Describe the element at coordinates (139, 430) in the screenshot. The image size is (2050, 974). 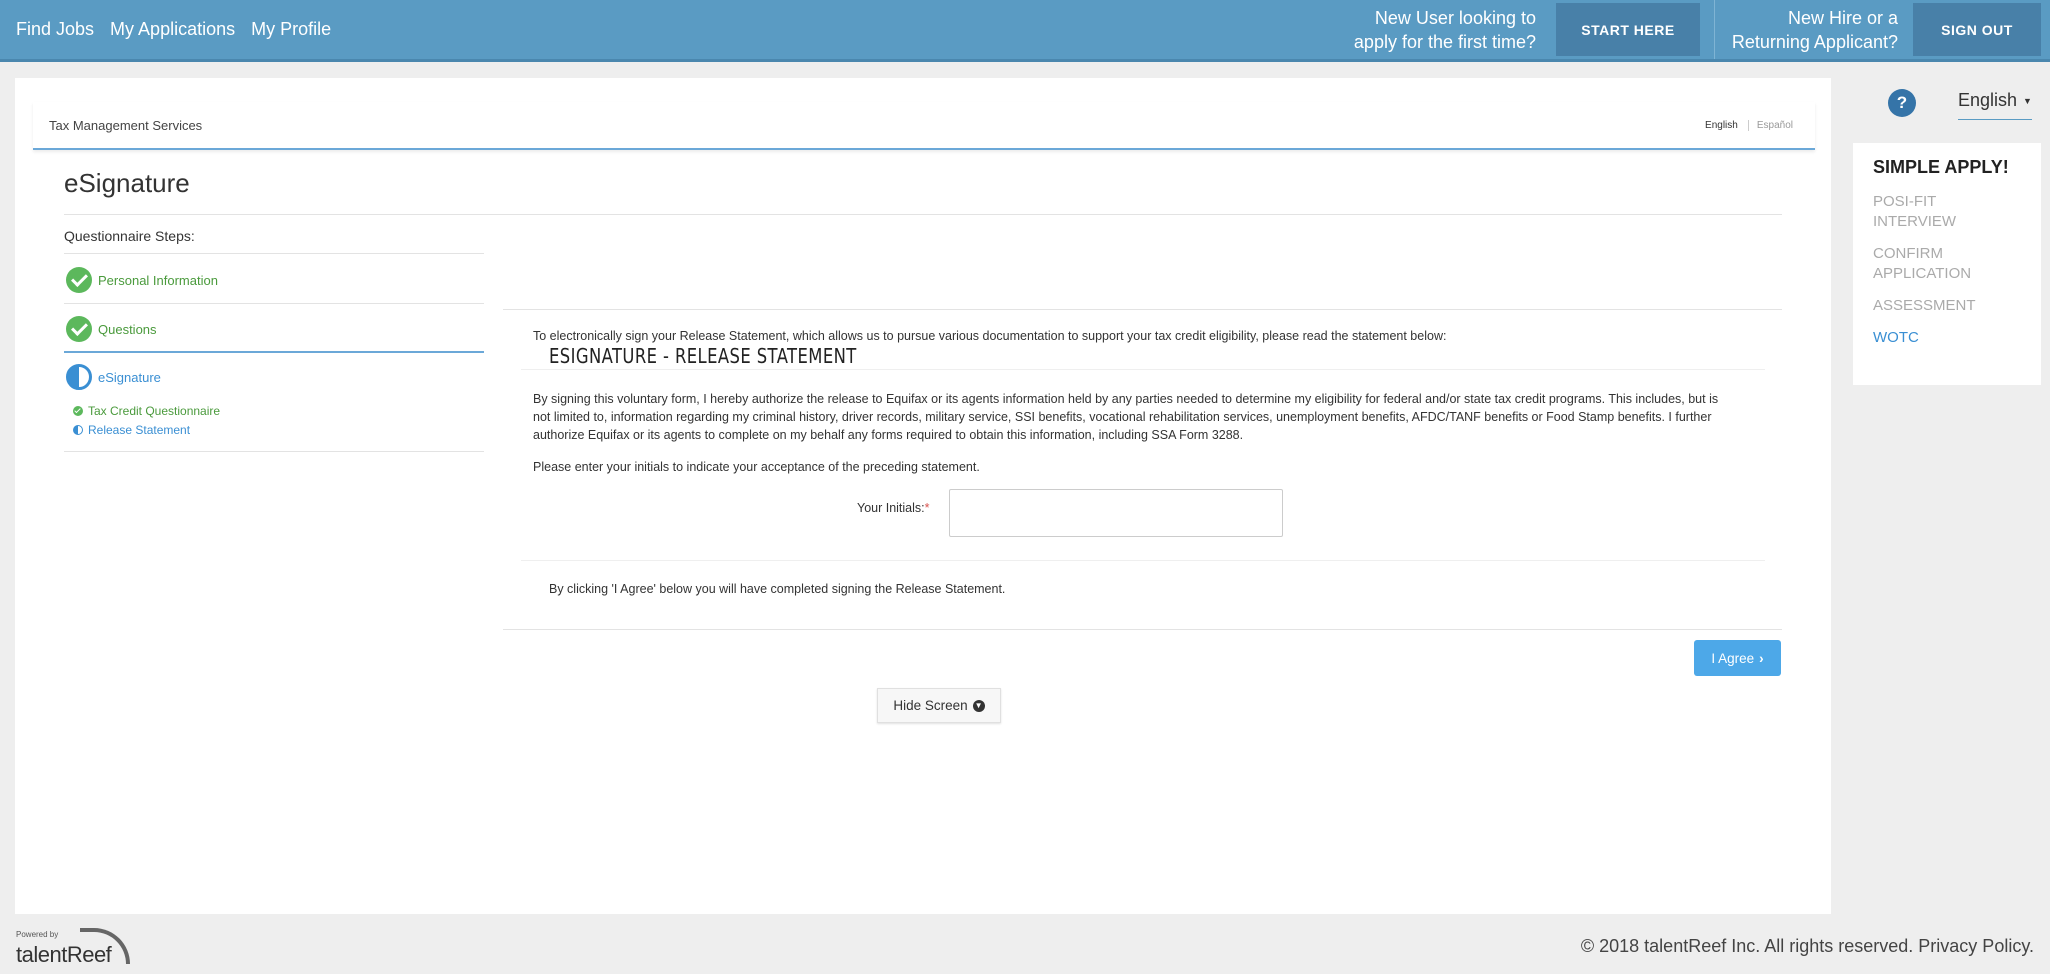
I see `substep-label: Release Statement` at that location.